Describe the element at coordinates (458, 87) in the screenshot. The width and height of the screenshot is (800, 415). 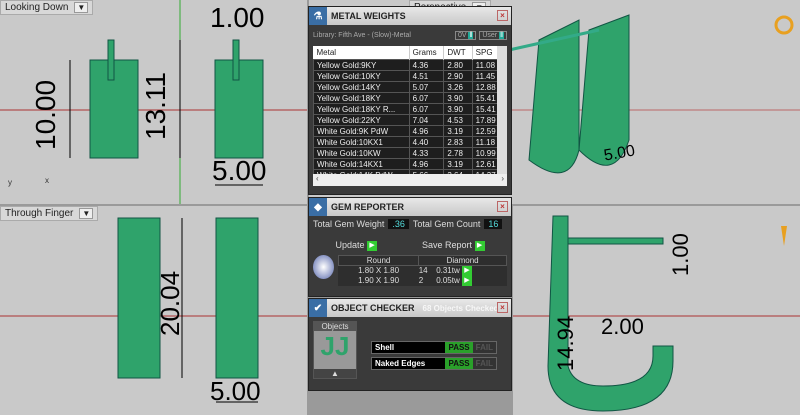
I see `cell: 3.26` at that location.